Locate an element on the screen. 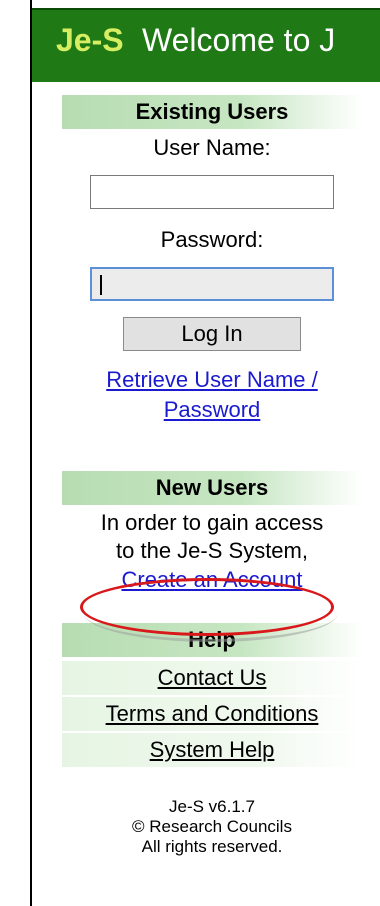  terms-and-conditions-link: Terms and Conditions is located at coordinates (212, 714).